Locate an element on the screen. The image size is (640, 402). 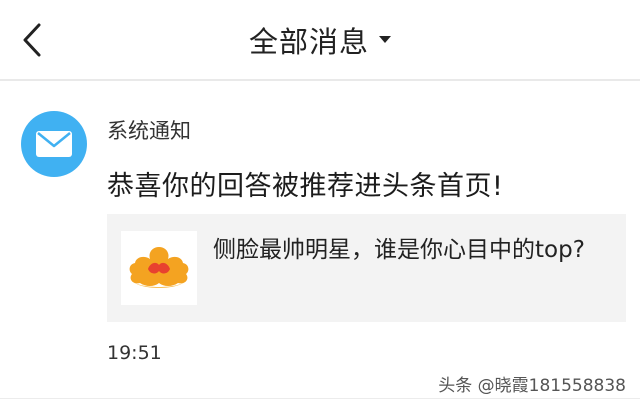
mail-icon is located at coordinates (54, 144).